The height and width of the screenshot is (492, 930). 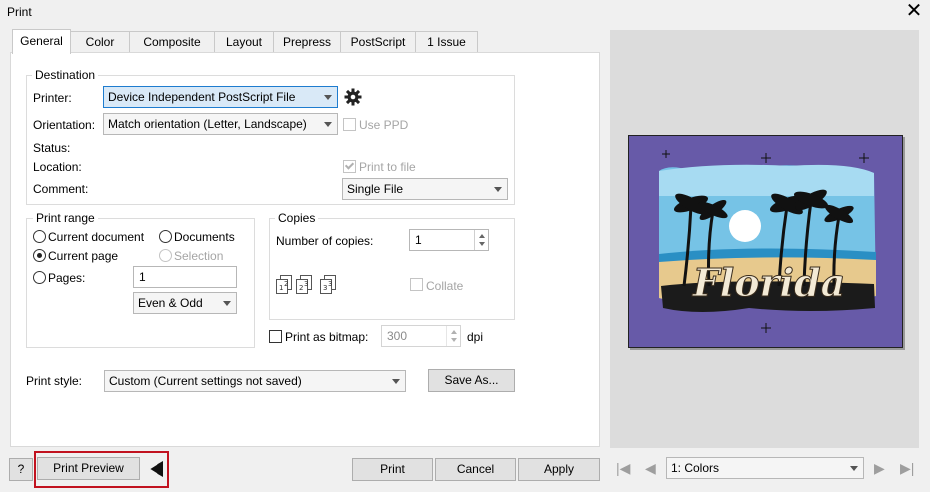 I want to click on copies-spinner, so click(x=481, y=240).